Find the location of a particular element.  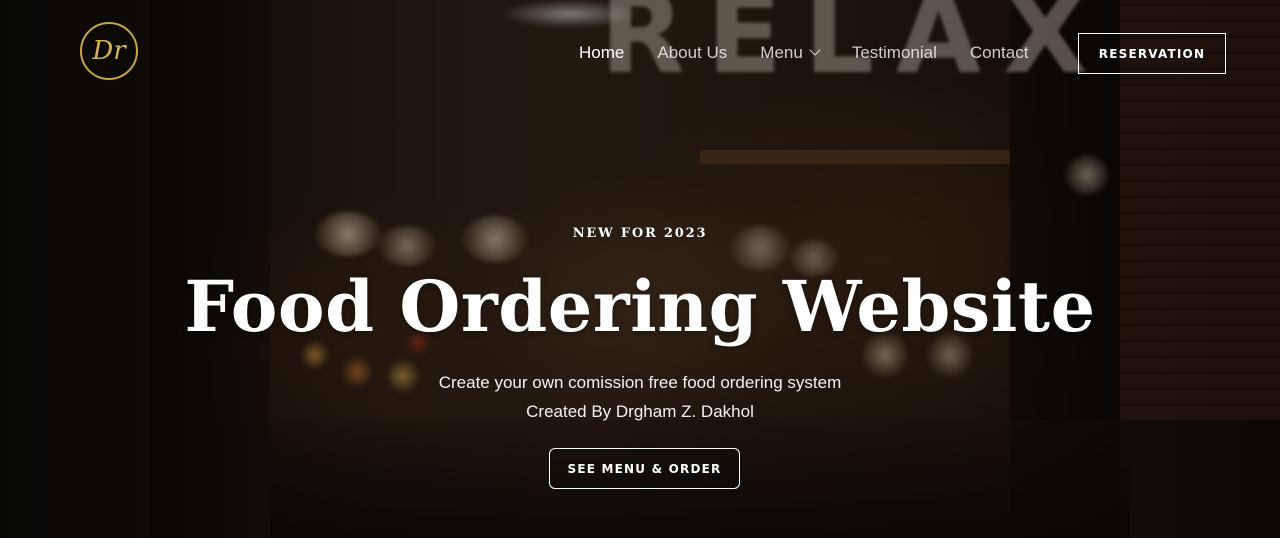

nav-item-menu: Menu is located at coordinates (790, 53).